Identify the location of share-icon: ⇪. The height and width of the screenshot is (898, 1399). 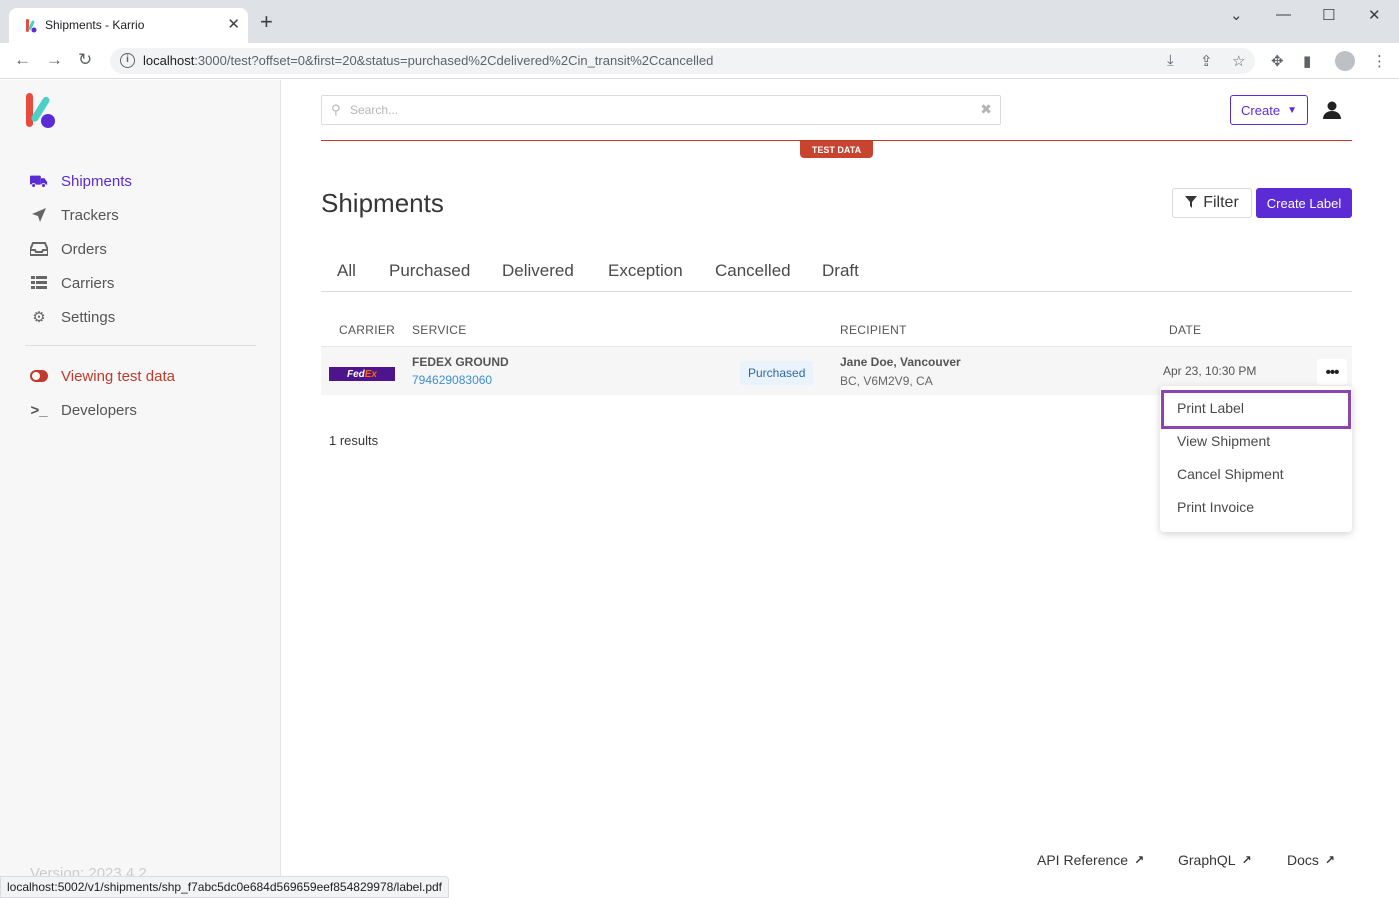
(1206, 61).